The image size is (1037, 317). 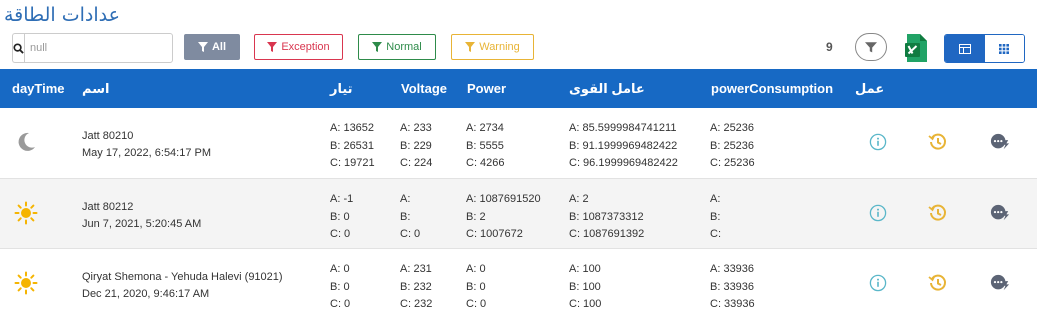 I want to click on consumption-a: A:, so click(x=715, y=199).